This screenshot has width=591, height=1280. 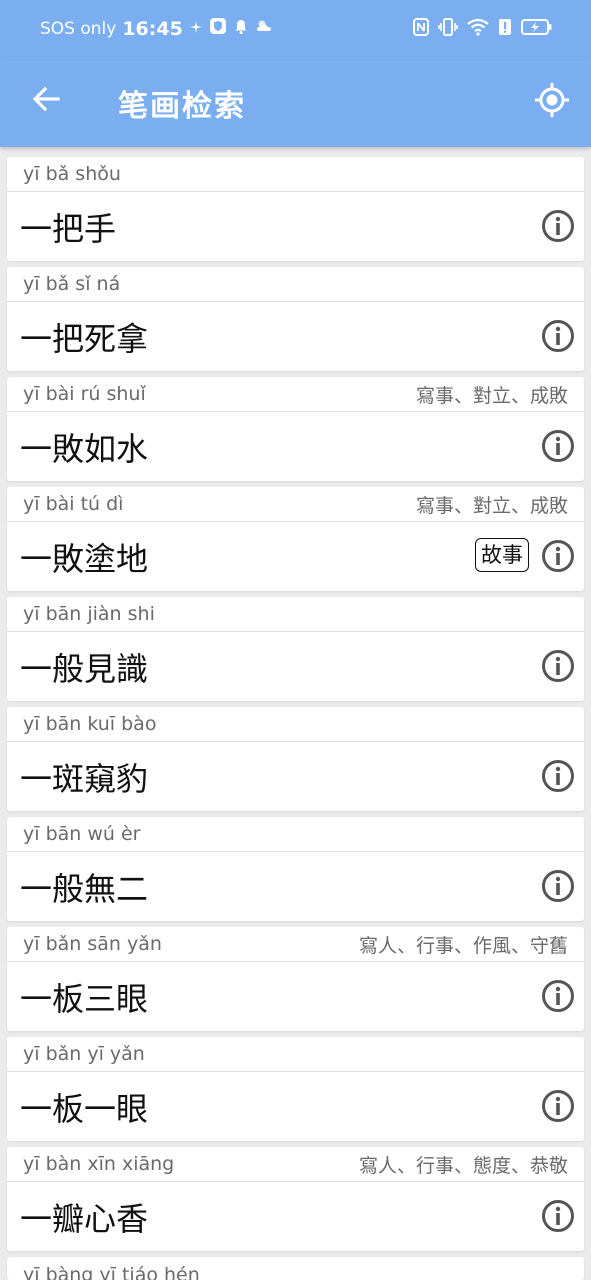 I want to click on locate-button, so click(x=552, y=102).